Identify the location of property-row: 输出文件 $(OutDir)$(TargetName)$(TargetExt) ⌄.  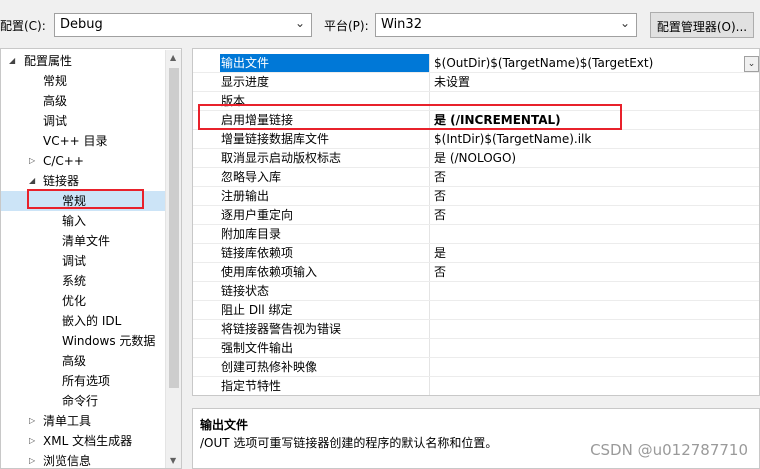
(476, 63).